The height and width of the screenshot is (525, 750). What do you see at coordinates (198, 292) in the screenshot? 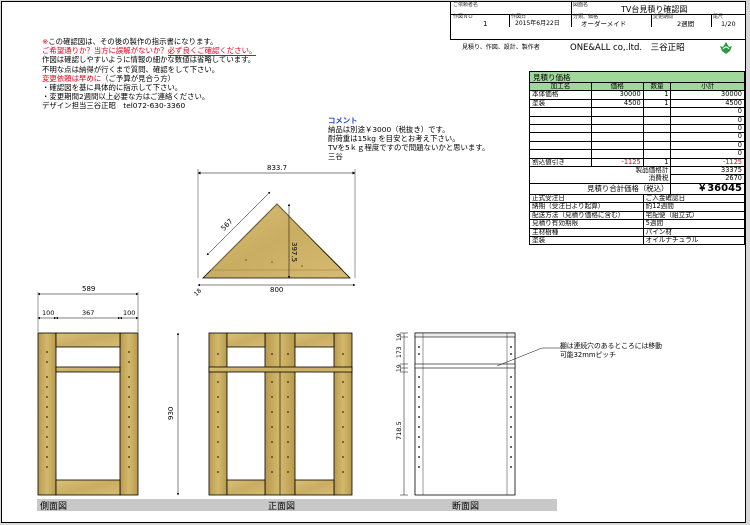
I see `dim-depth: 18` at bounding box center [198, 292].